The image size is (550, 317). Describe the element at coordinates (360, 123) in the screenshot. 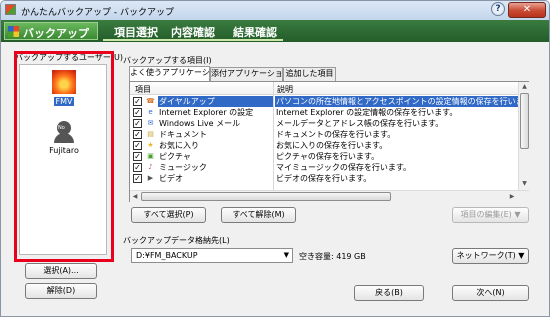

I see `item-description: メールデータとアドレス帳の保存を行います。` at that location.